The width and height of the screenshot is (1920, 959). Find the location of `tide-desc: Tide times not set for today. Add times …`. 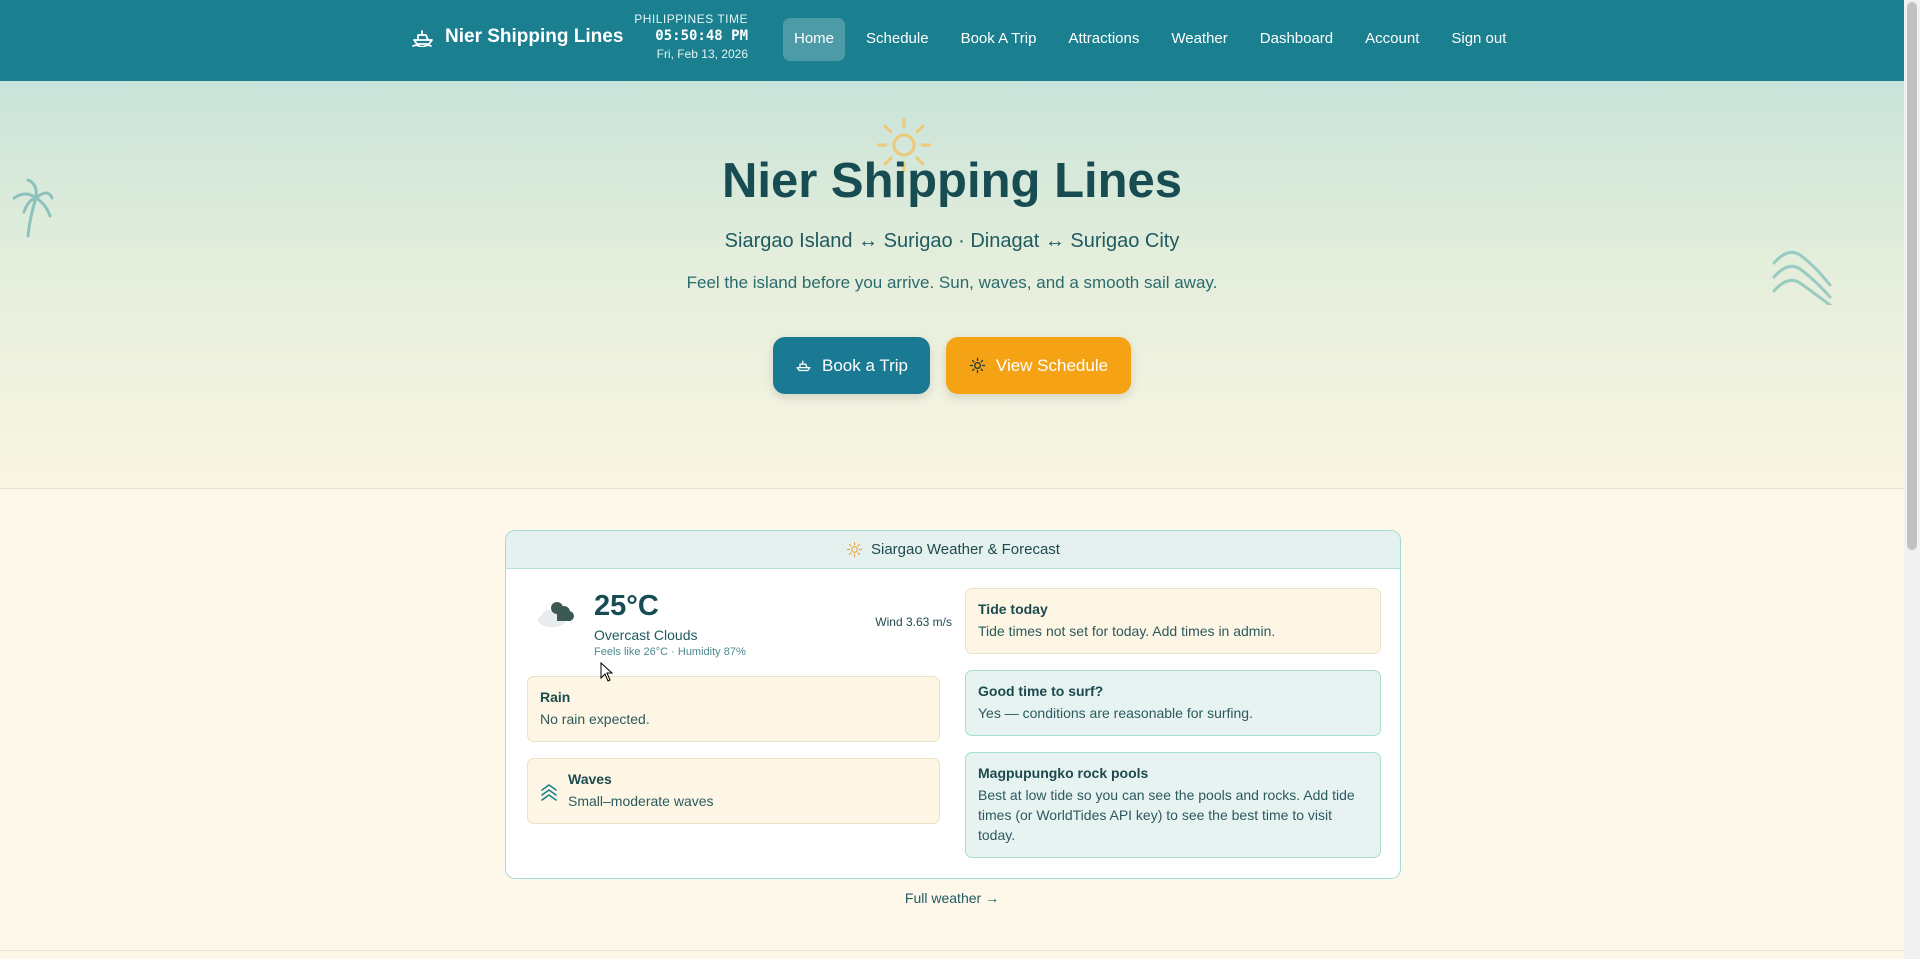

tide-desc: Tide times not set for today. Add times … is located at coordinates (1127, 631).